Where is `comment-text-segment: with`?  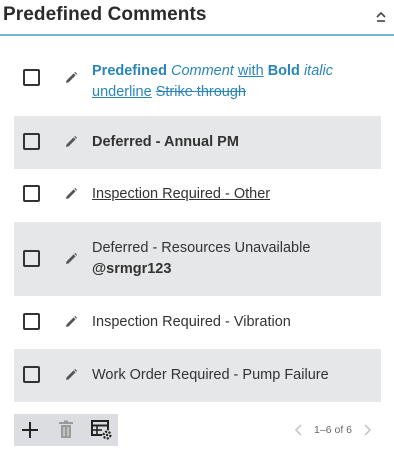
comment-text-segment: with is located at coordinates (250, 71).